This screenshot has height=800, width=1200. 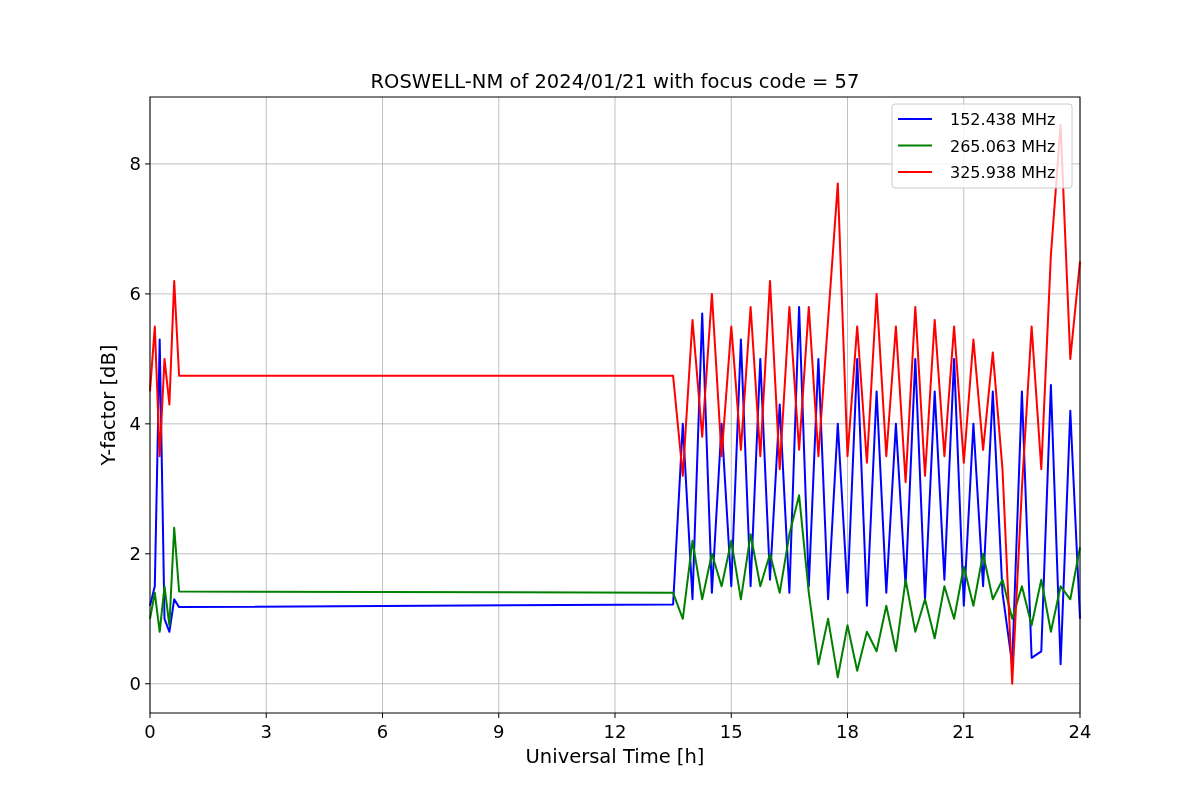 I want to click on y-tick-label: 8, so click(x=135, y=163).